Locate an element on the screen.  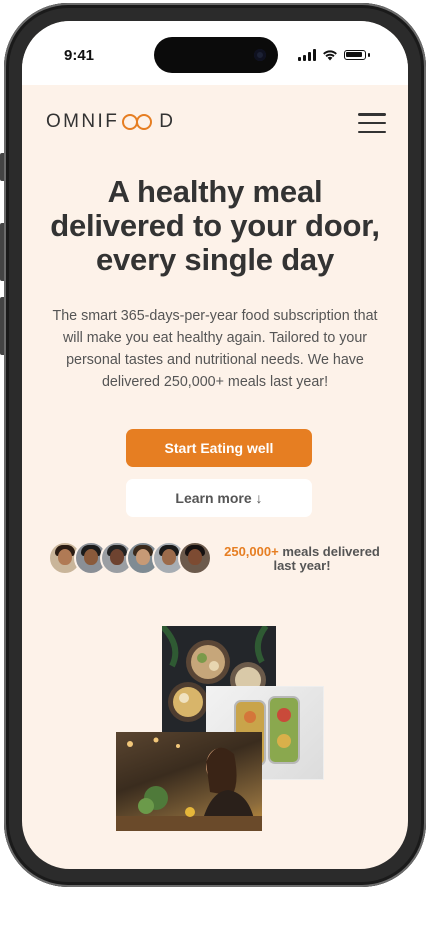
header-nav: OMNIF D is located at coordinates (215, 121).